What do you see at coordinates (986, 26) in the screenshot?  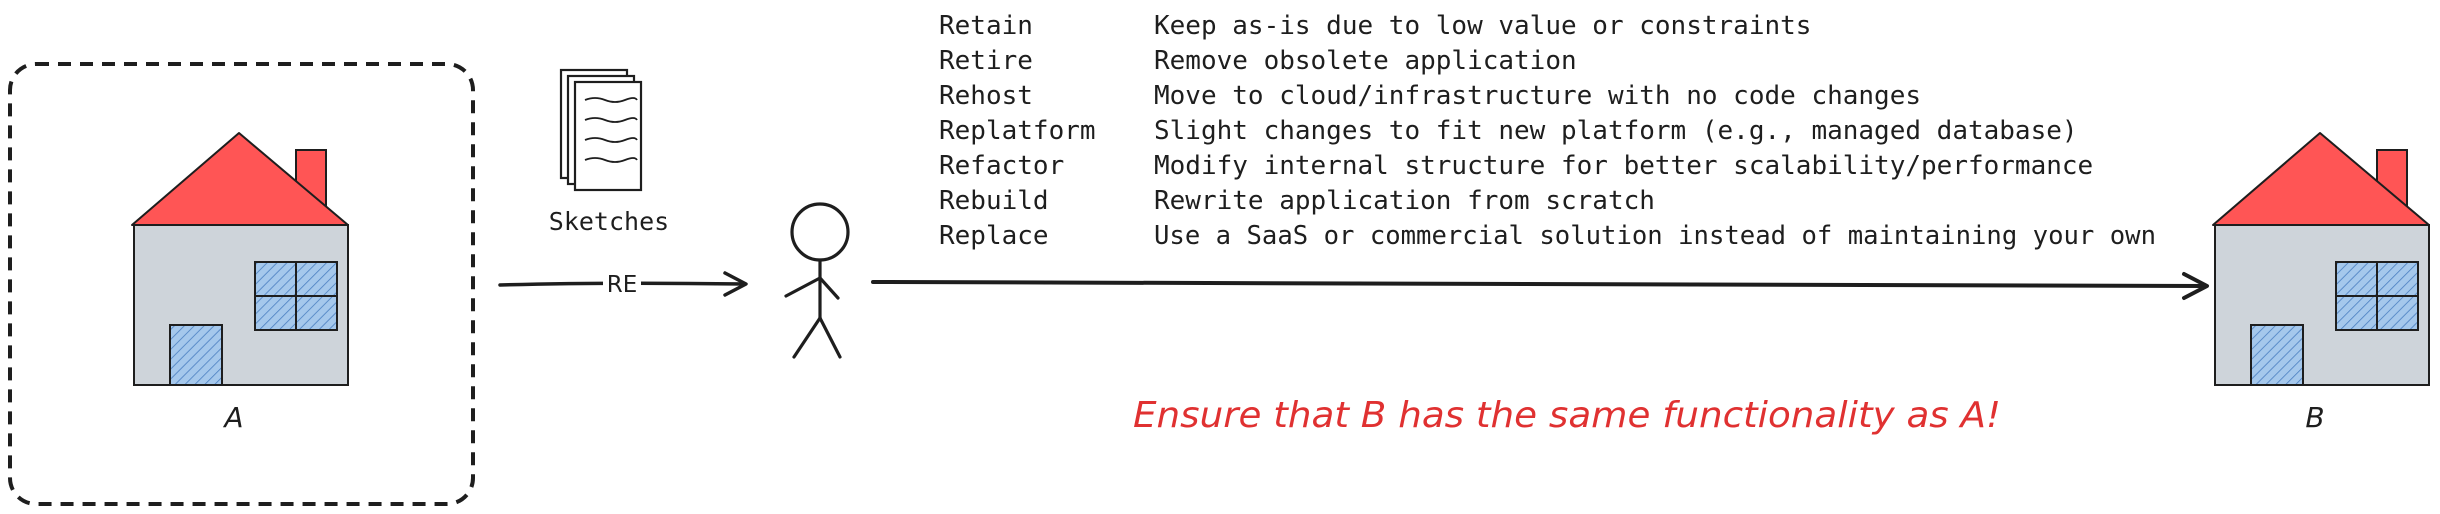 I see `strategy-name: Retain` at bounding box center [986, 26].